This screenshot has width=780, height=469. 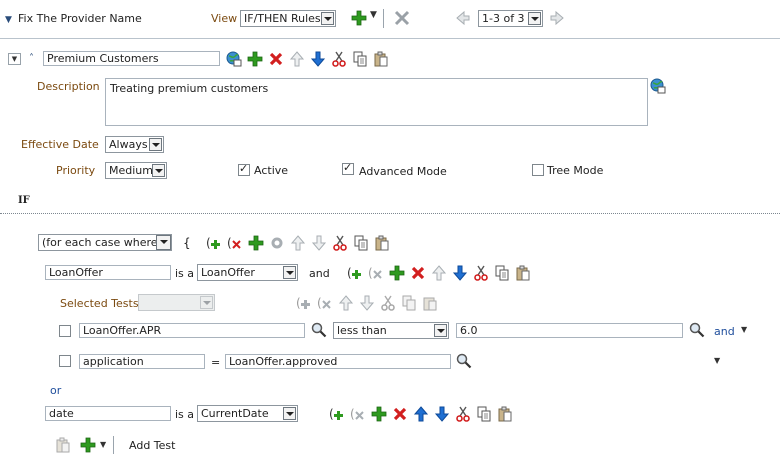 What do you see at coordinates (134, 144) in the screenshot?
I see `effective-date-select: Always` at bounding box center [134, 144].